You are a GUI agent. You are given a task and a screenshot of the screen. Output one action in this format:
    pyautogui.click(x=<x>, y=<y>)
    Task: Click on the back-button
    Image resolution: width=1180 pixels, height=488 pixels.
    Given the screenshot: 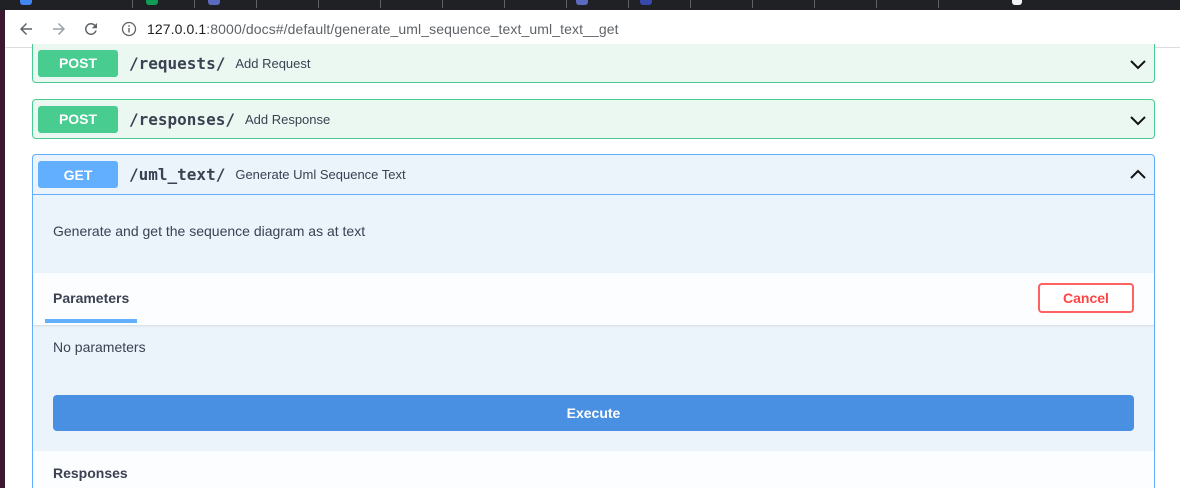 What is the action you would take?
    pyautogui.click(x=26, y=29)
    